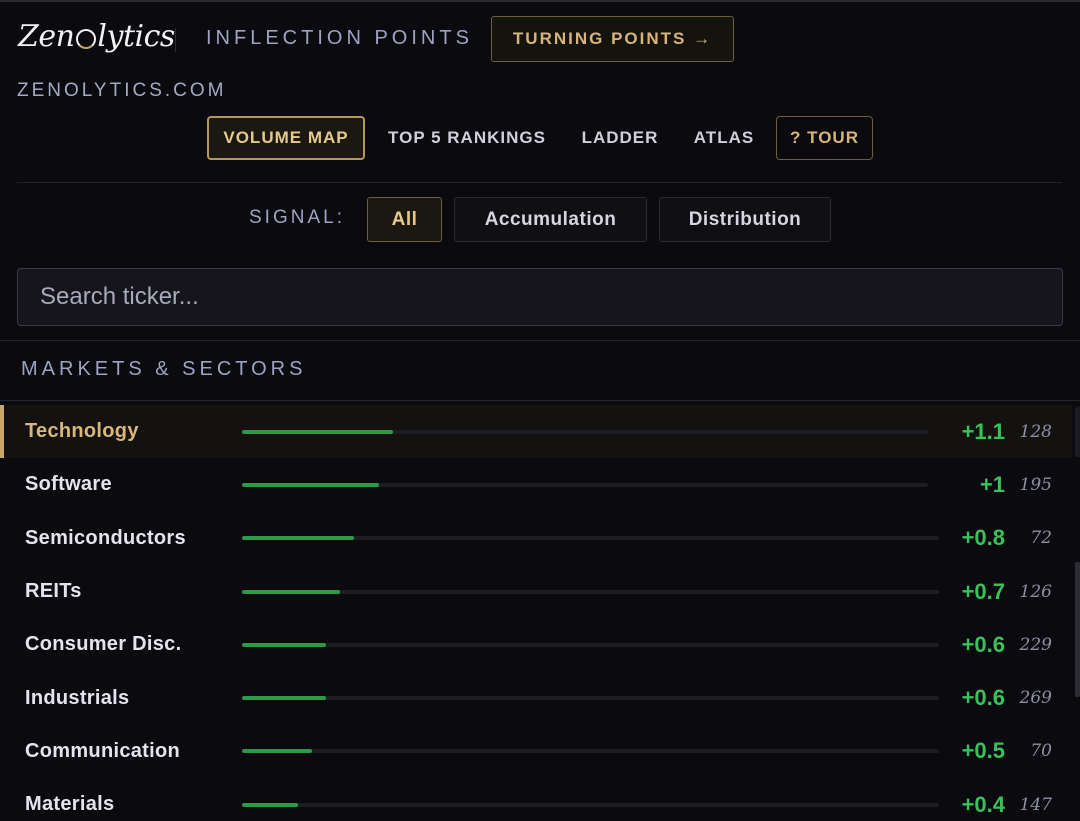 This screenshot has width=1080, height=821. Describe the element at coordinates (70, 804) in the screenshot. I see `sector-name: Materials` at that location.